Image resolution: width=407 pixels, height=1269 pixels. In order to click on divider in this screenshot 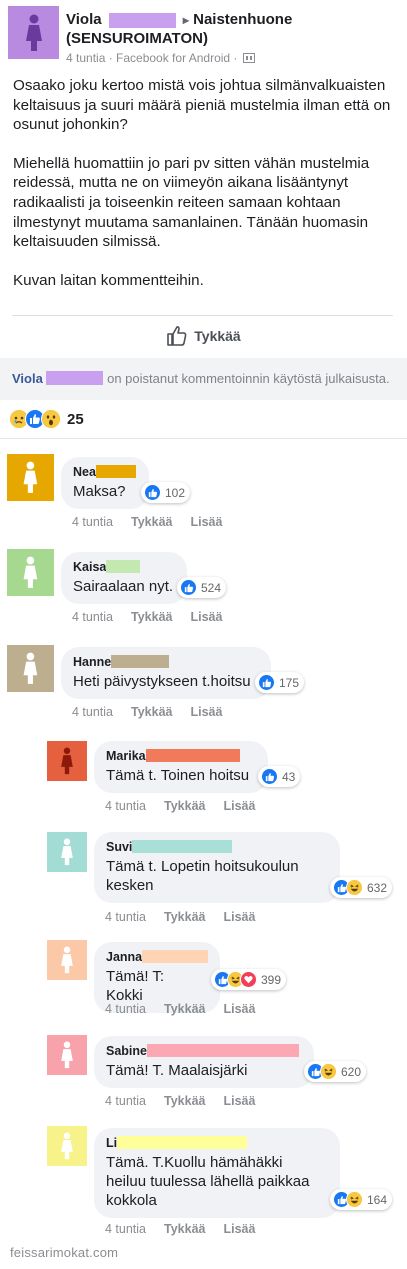, I will do `click(203, 438)`.